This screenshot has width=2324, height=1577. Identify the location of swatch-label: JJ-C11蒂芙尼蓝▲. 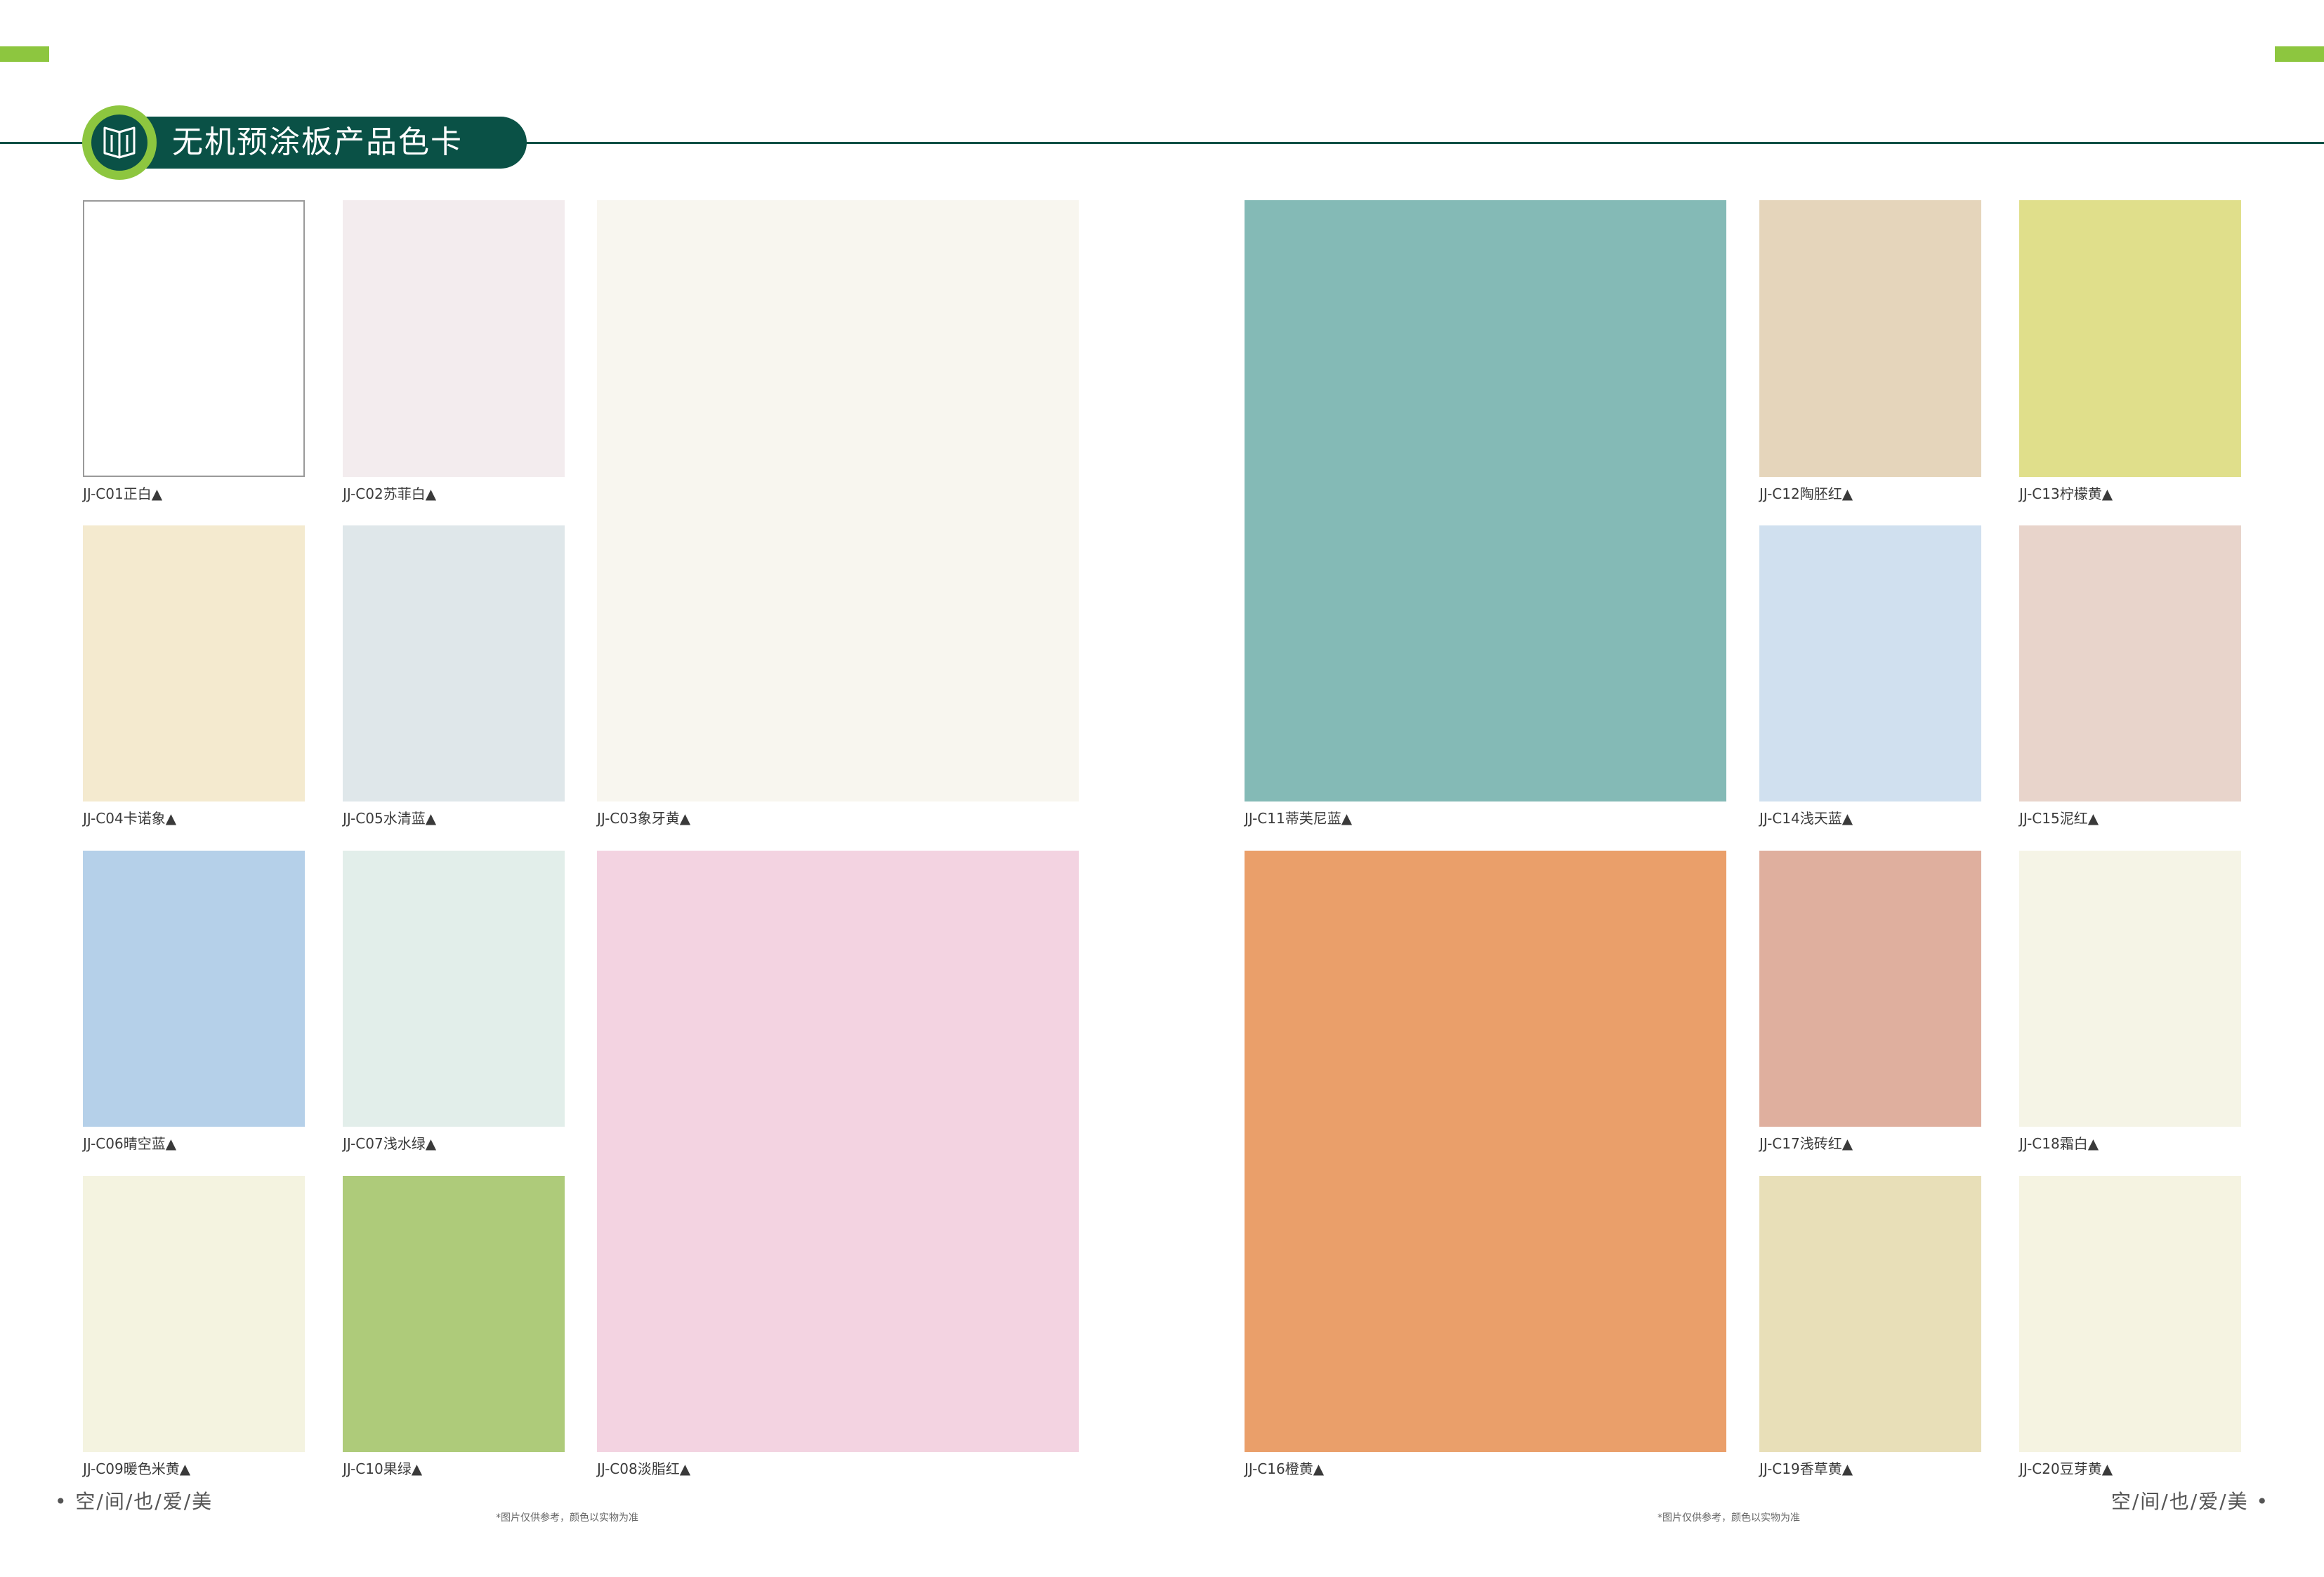
(1299, 818).